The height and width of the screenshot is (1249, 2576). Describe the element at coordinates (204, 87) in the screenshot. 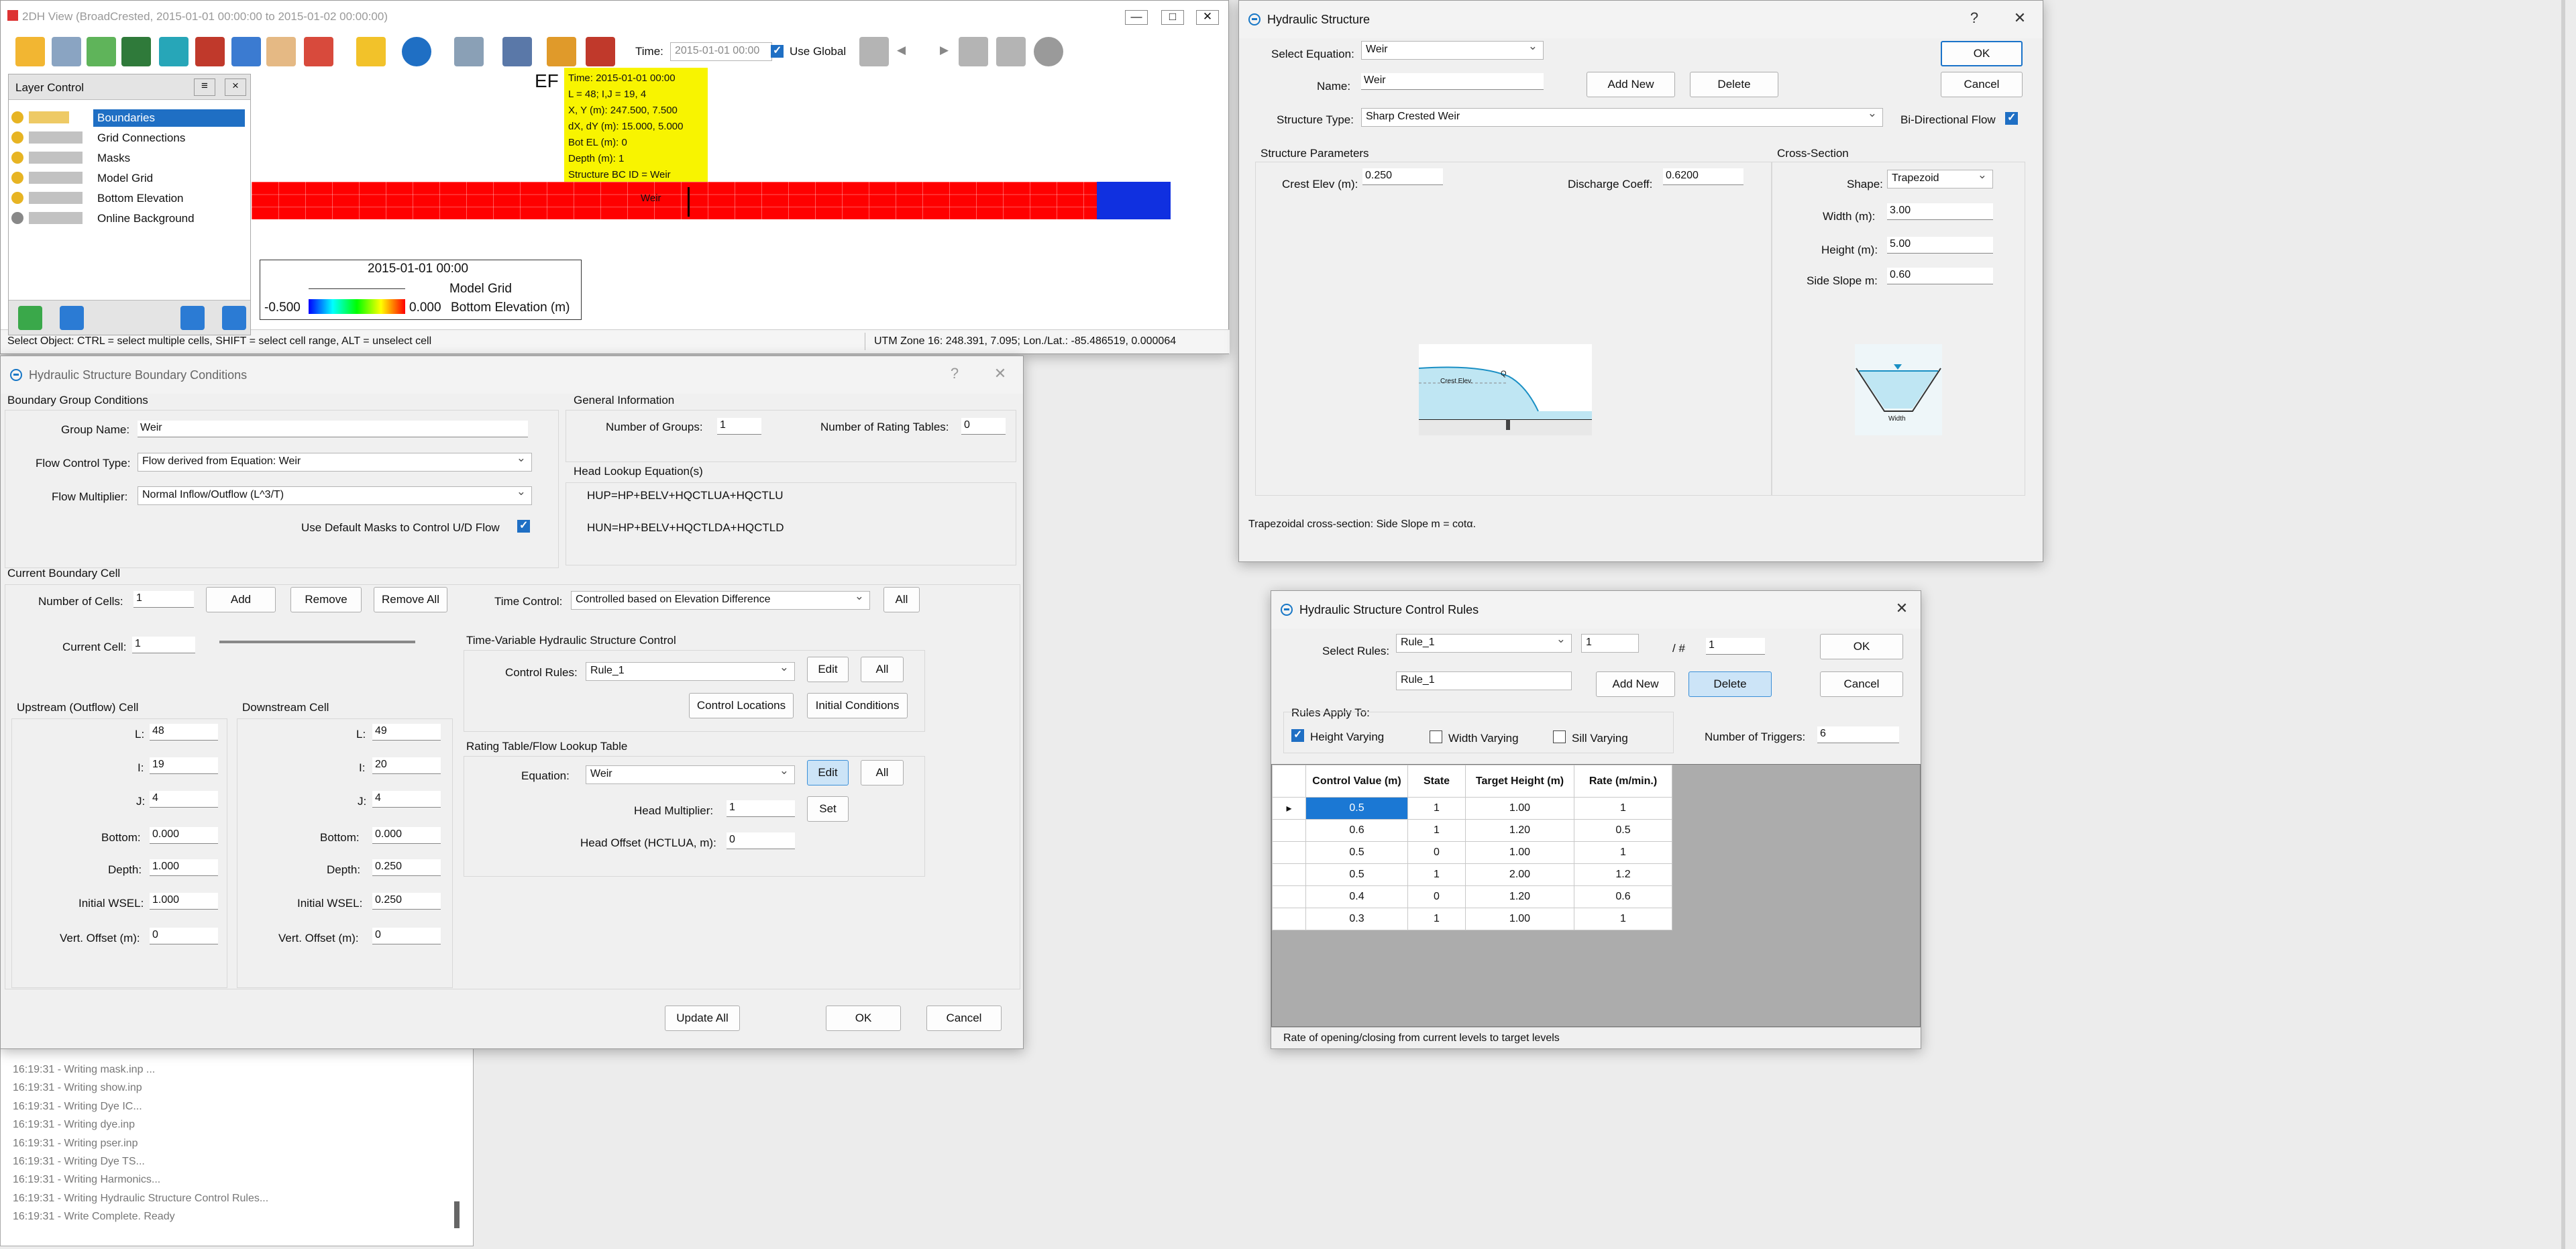

I see `layer-menu-button: ≡` at that location.